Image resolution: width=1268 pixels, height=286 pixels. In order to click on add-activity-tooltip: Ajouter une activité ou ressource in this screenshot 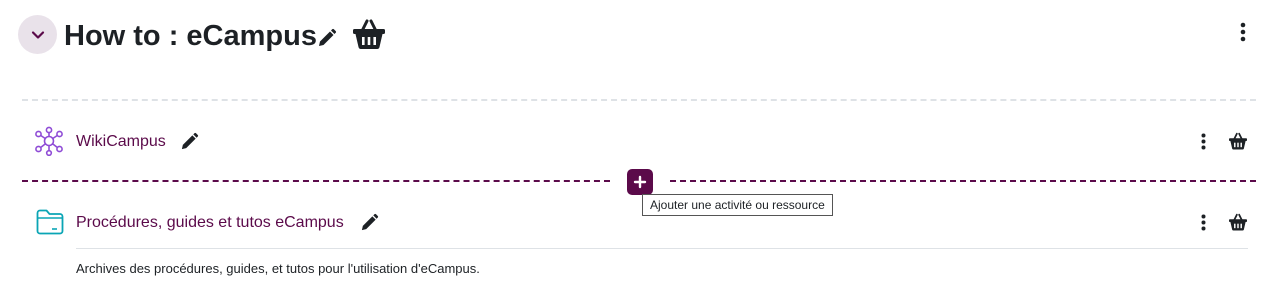, I will do `click(737, 205)`.